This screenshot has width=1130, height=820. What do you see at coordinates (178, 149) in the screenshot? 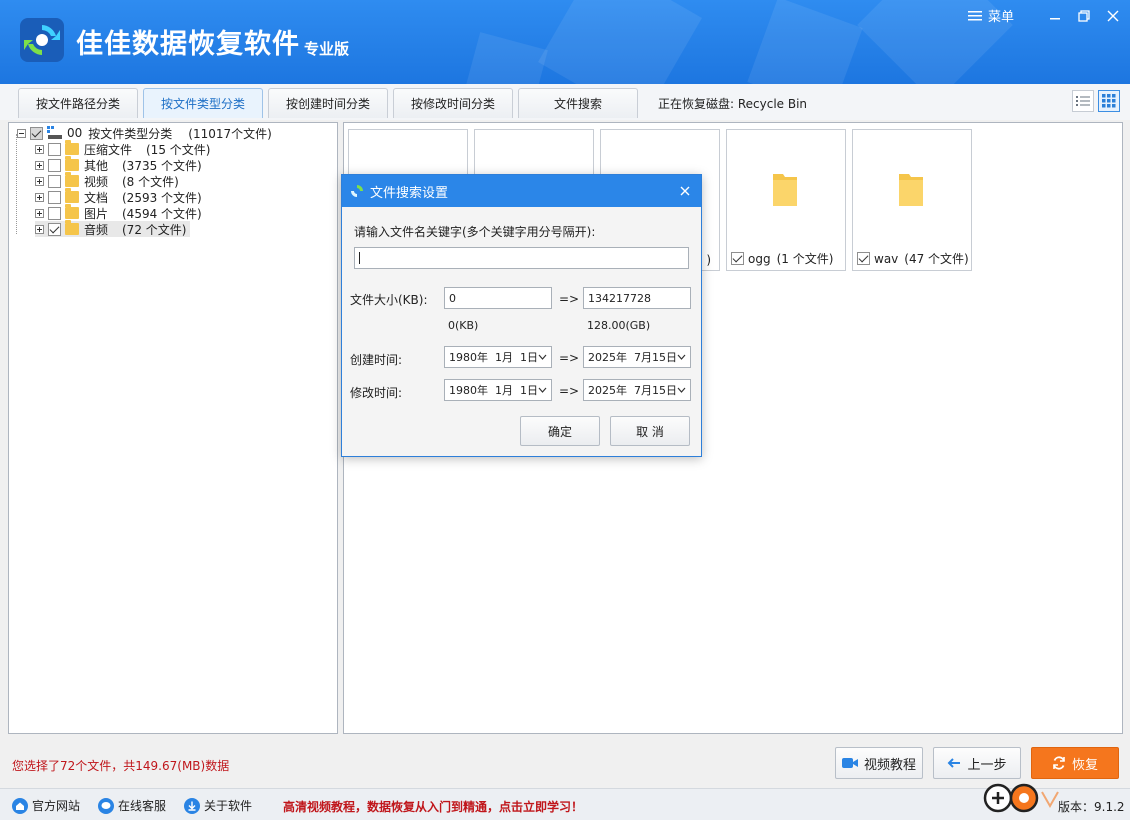
I see `tree-item-count: (15 个文件)` at bounding box center [178, 149].